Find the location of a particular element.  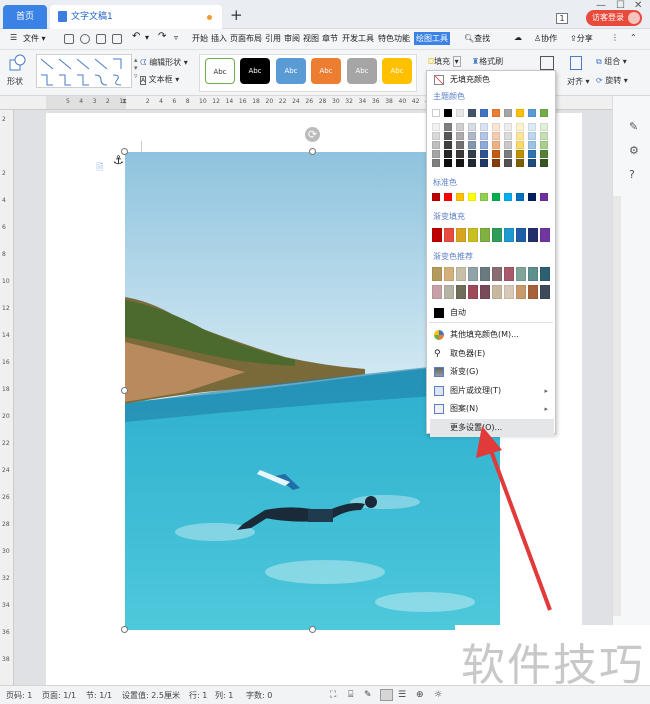

write-mode-icon: ✎ is located at coordinates (368, 695).